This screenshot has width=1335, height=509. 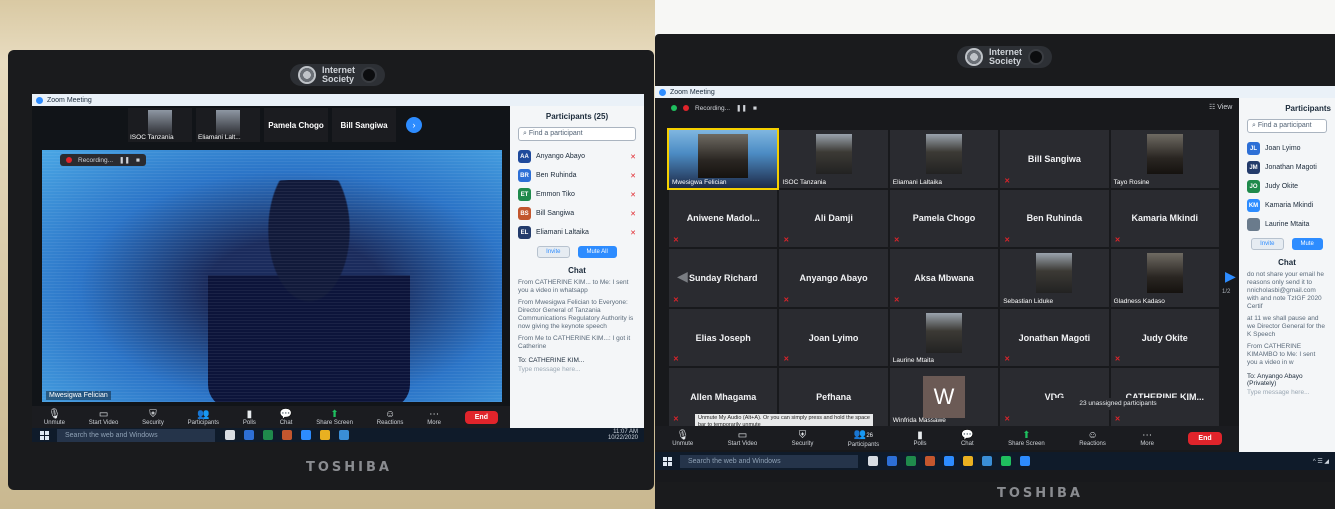 I want to click on next-page-icon: ›, so click(x=414, y=125).